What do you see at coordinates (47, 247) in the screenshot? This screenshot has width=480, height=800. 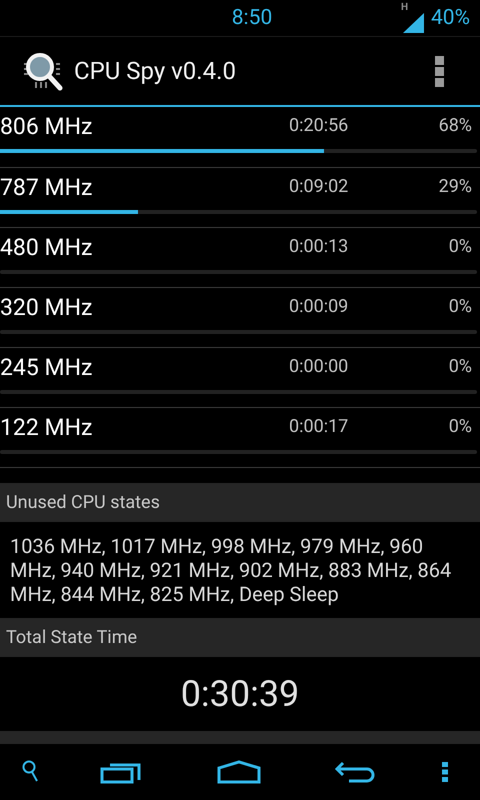 I see `frequency-label: 480 MHz` at bounding box center [47, 247].